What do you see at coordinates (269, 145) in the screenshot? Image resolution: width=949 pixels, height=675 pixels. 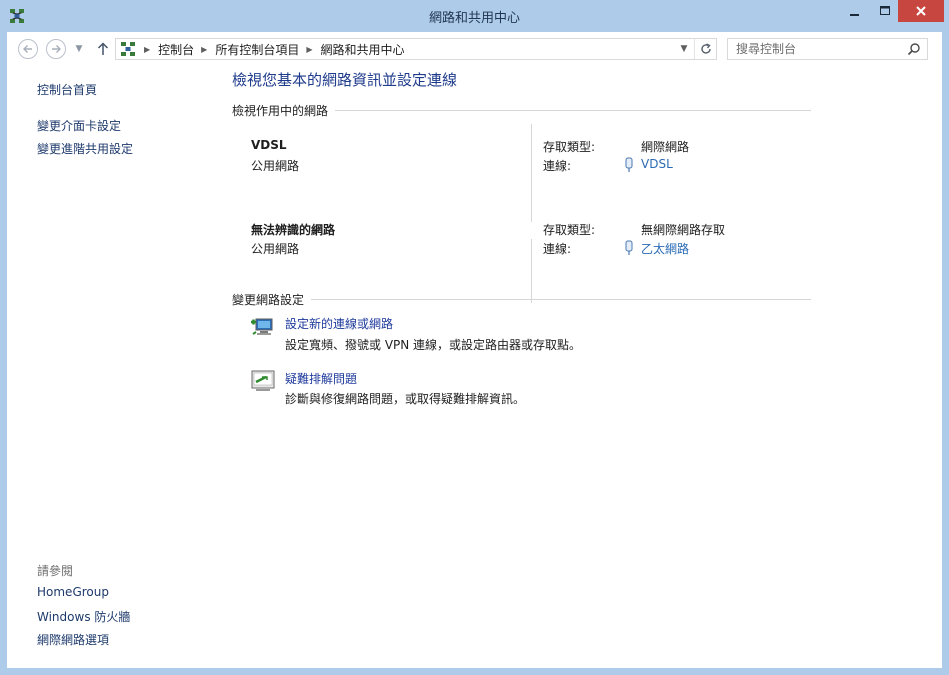 I see `network-name: VDSL` at bounding box center [269, 145].